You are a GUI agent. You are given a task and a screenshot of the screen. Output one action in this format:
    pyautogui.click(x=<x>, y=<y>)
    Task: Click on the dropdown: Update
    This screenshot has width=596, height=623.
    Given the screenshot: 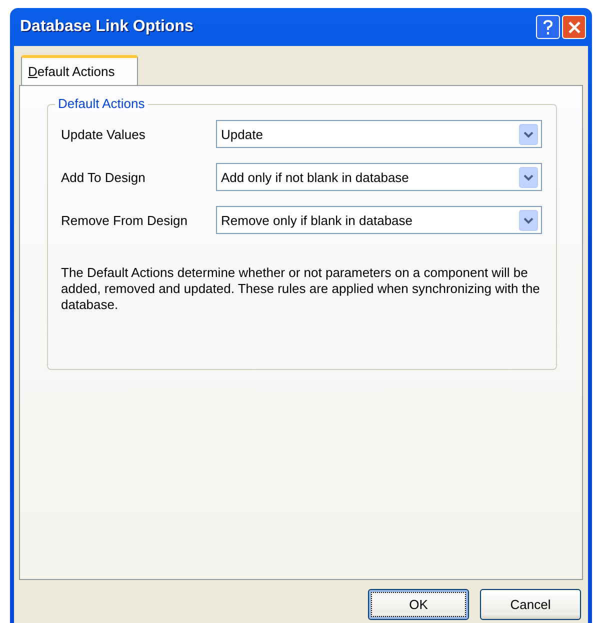 What is the action you would take?
    pyautogui.click(x=379, y=134)
    